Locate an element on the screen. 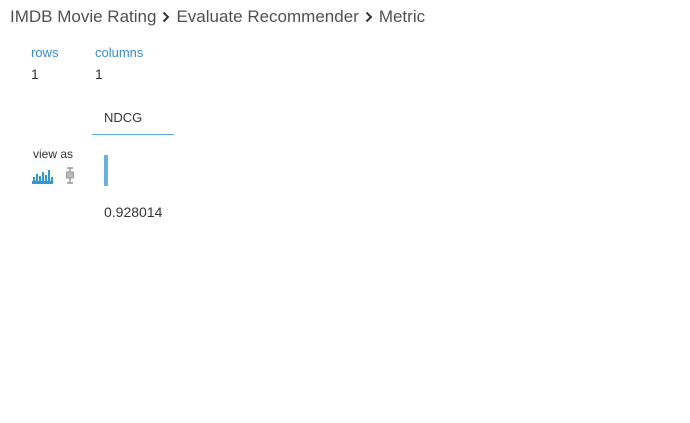 This screenshot has height=423, width=690. cell-value: 0.928014 is located at coordinates (133, 212).